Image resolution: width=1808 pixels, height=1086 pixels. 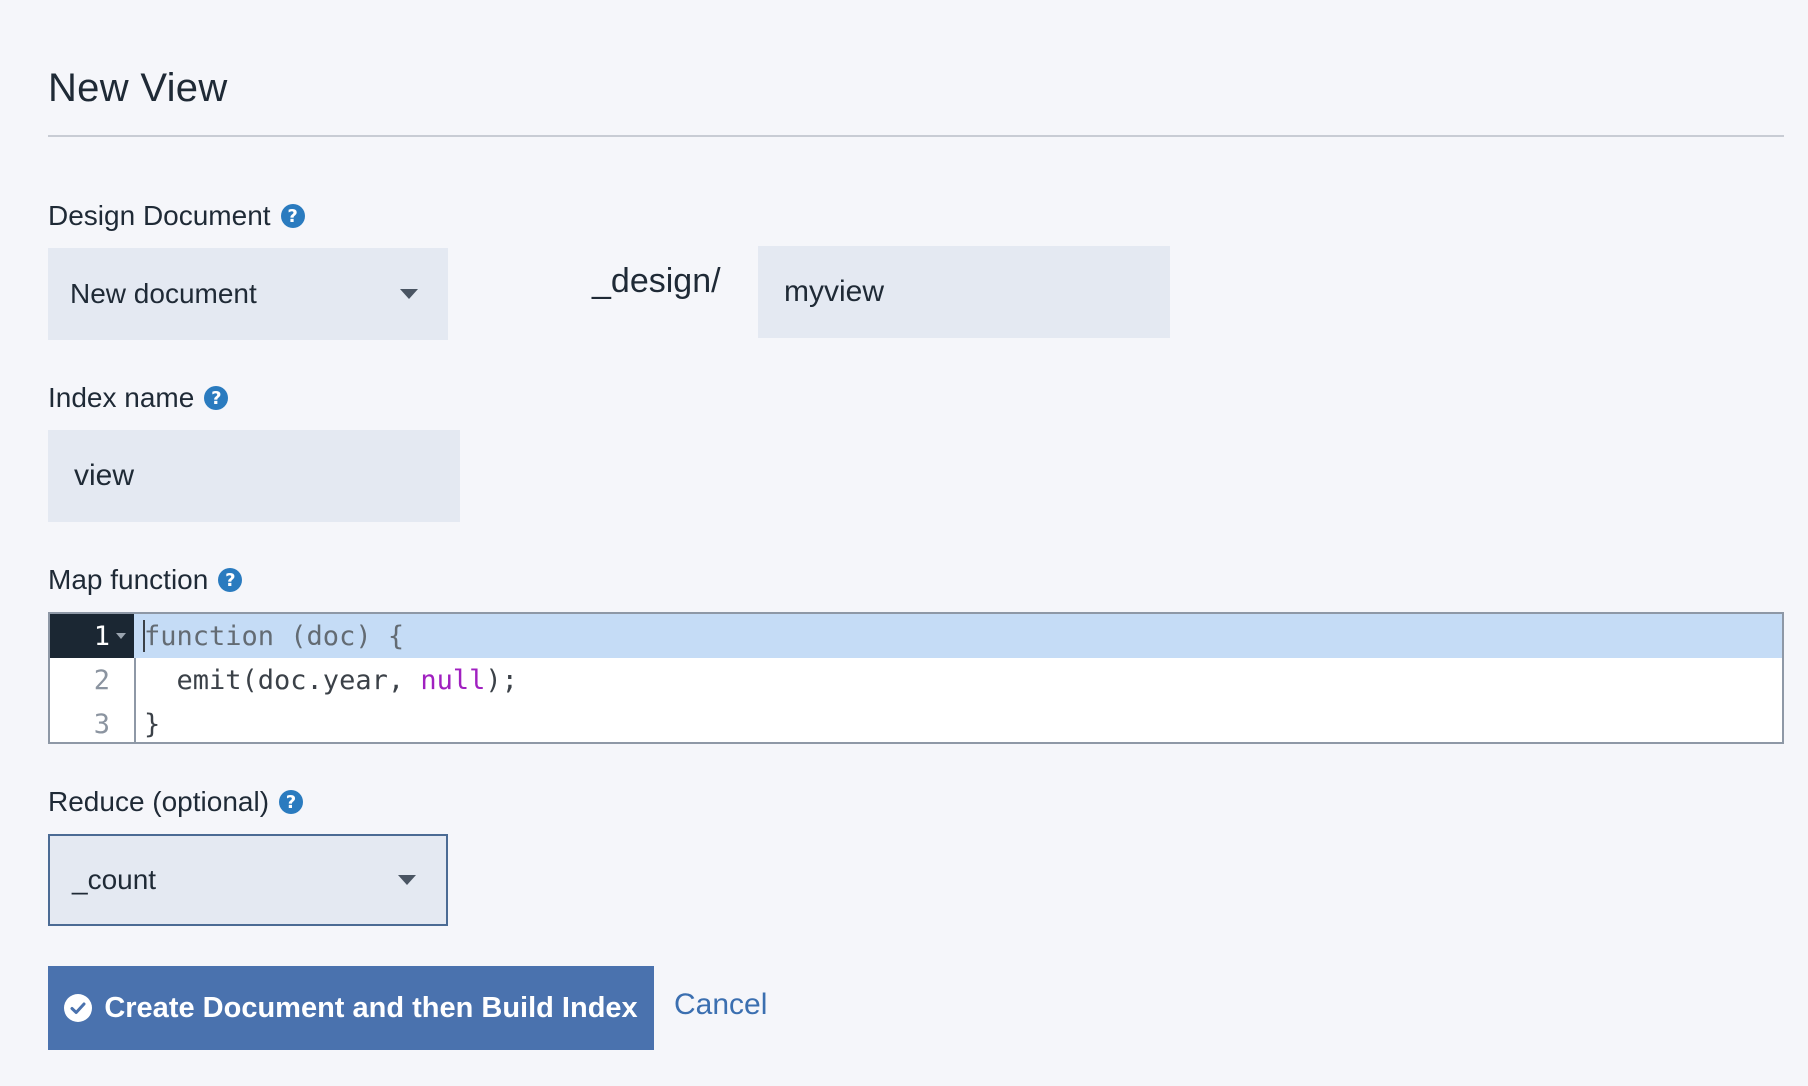 I want to click on design-document-label-row: Design Document ?, so click(x=176, y=216).